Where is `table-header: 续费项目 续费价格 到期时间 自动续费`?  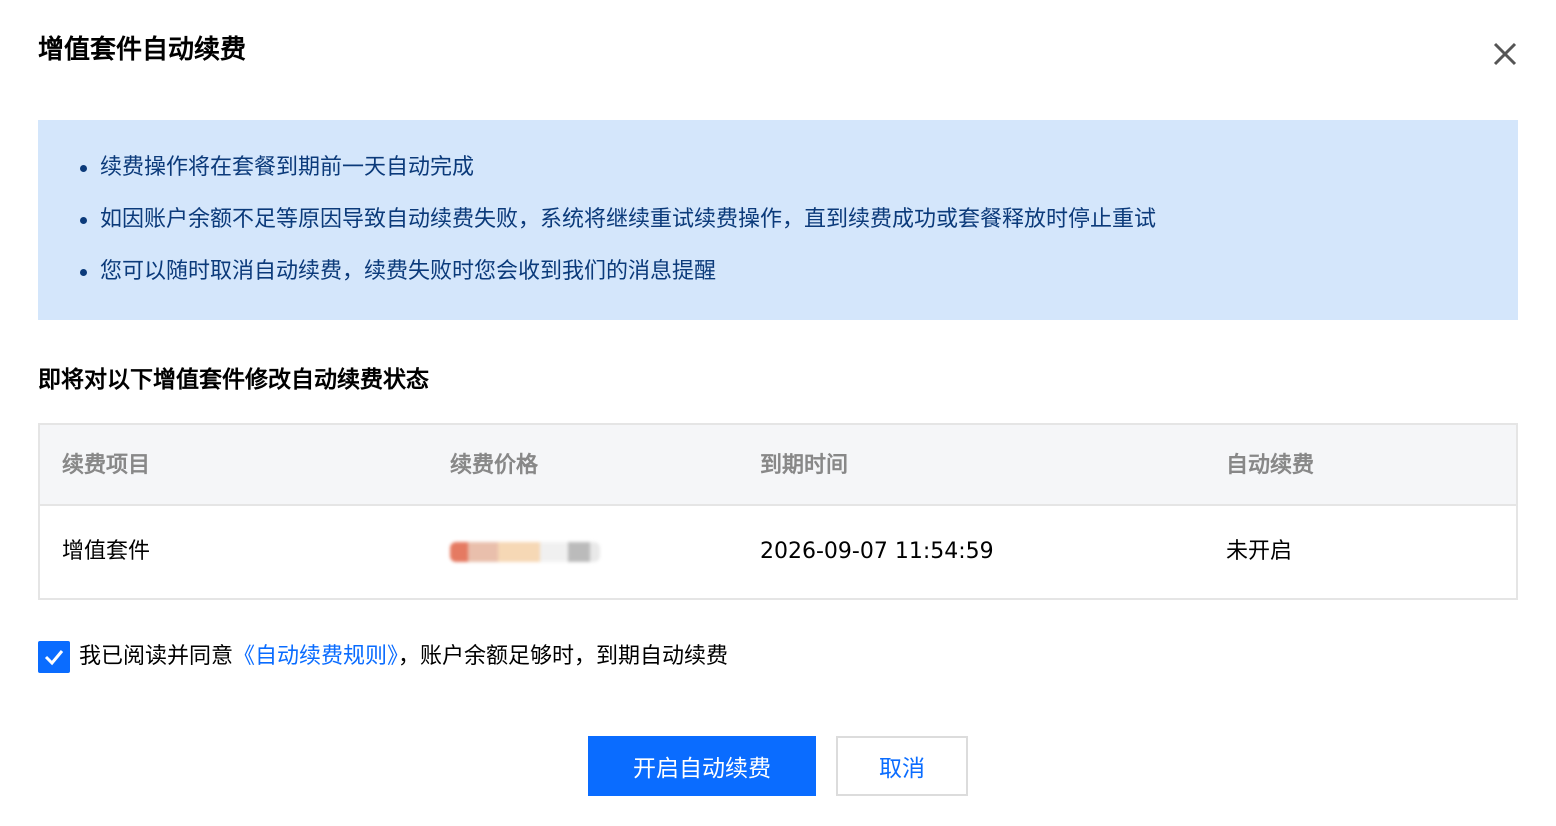 table-header: 续费项目 续费价格 到期时间 自动续费 is located at coordinates (778, 465).